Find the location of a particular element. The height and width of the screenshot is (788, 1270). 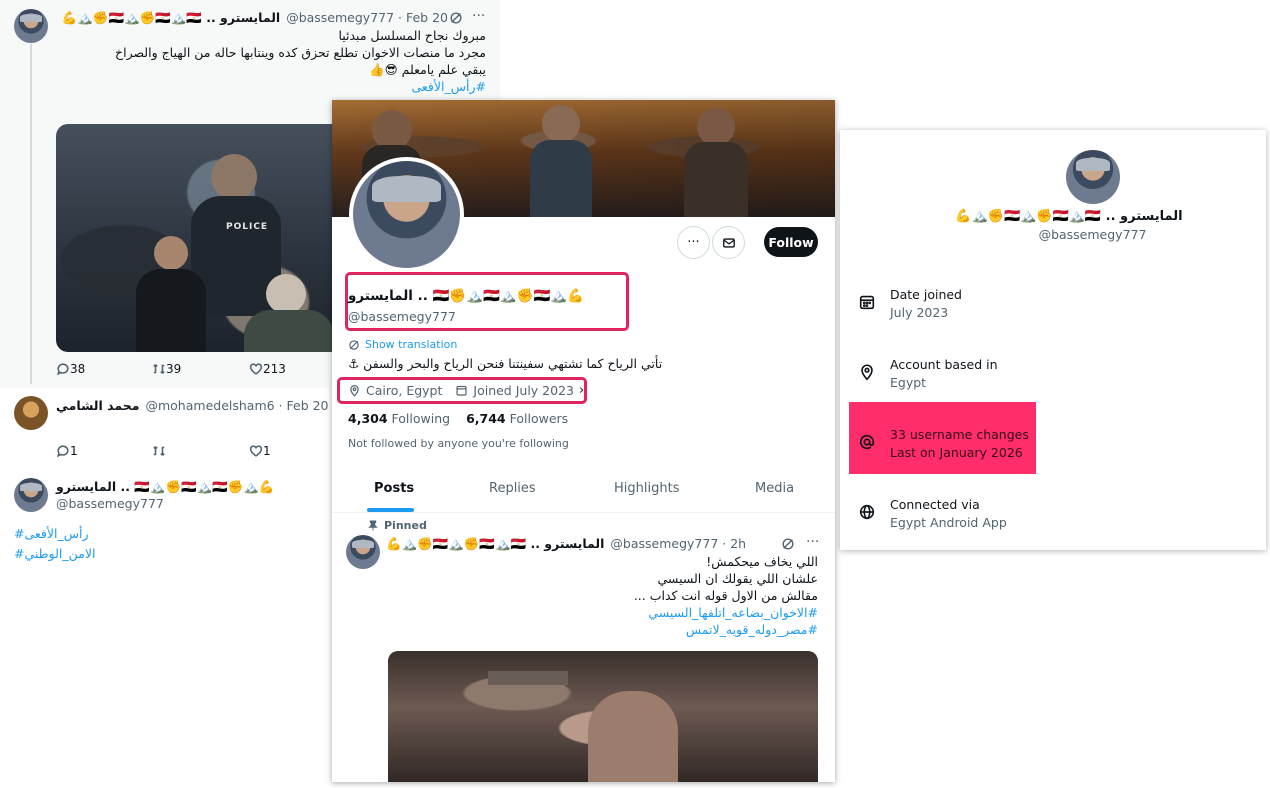

profile-meta: Cairo, Egypt Joined July 2023 › is located at coordinates (466, 390).